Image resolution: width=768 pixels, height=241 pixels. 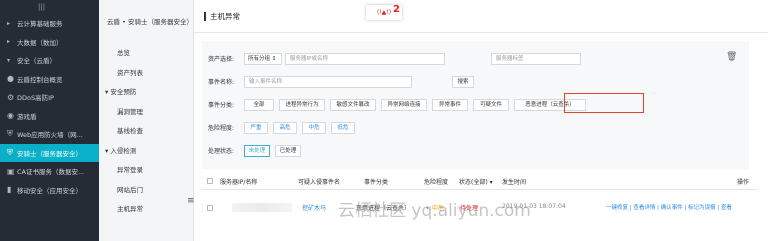 What do you see at coordinates (743, 182) in the screenshot?
I see `col-actions: 操作` at bounding box center [743, 182].